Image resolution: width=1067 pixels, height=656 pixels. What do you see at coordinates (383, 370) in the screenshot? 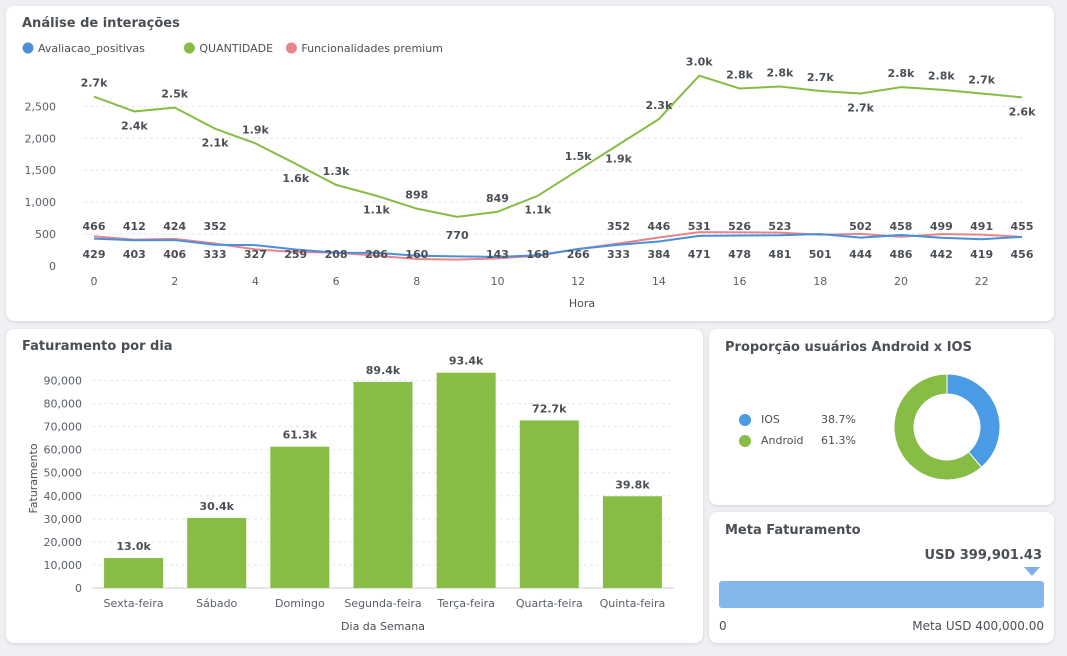
I see `revenue-data-label: 89.4k` at bounding box center [383, 370].